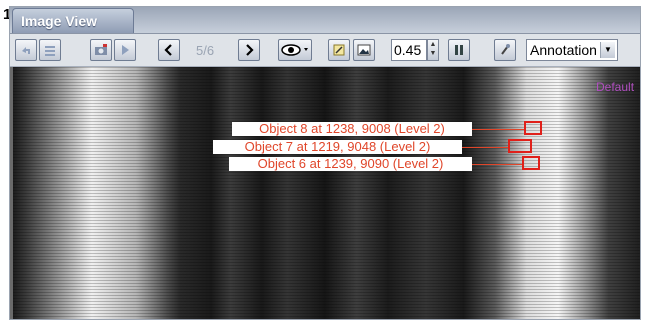  I want to click on pause-button, so click(459, 50).